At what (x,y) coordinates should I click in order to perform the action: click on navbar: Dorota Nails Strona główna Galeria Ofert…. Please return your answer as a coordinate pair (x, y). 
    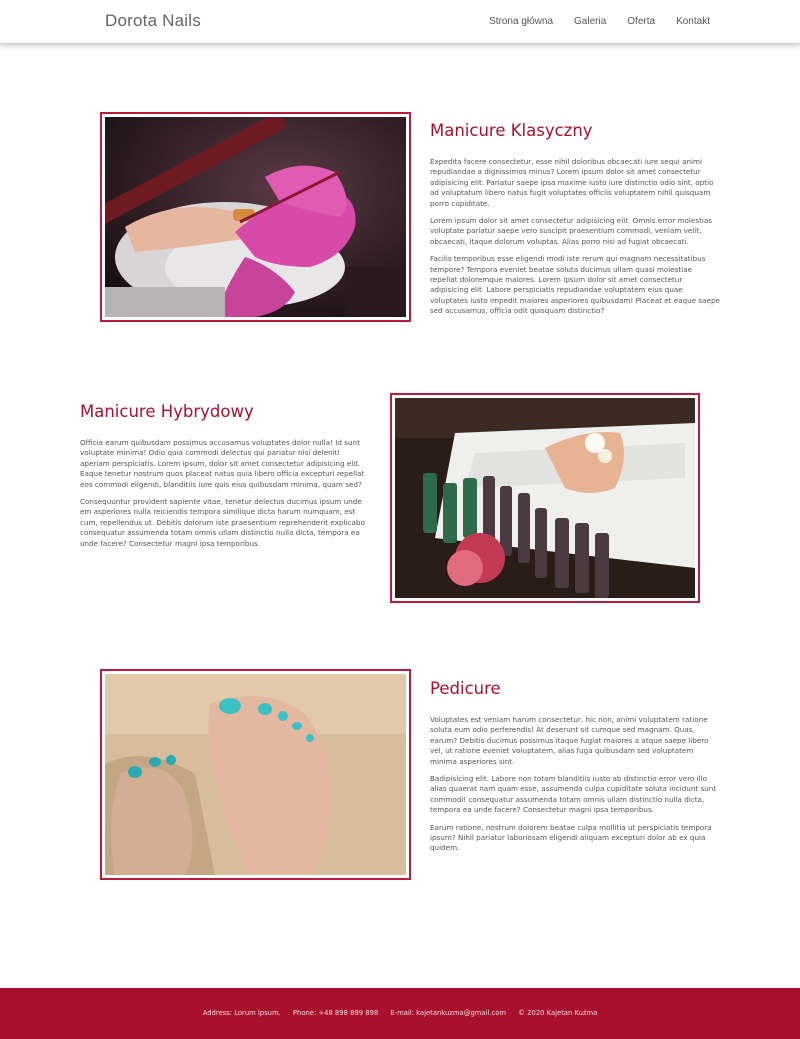
    Looking at the image, I should click on (400, 21).